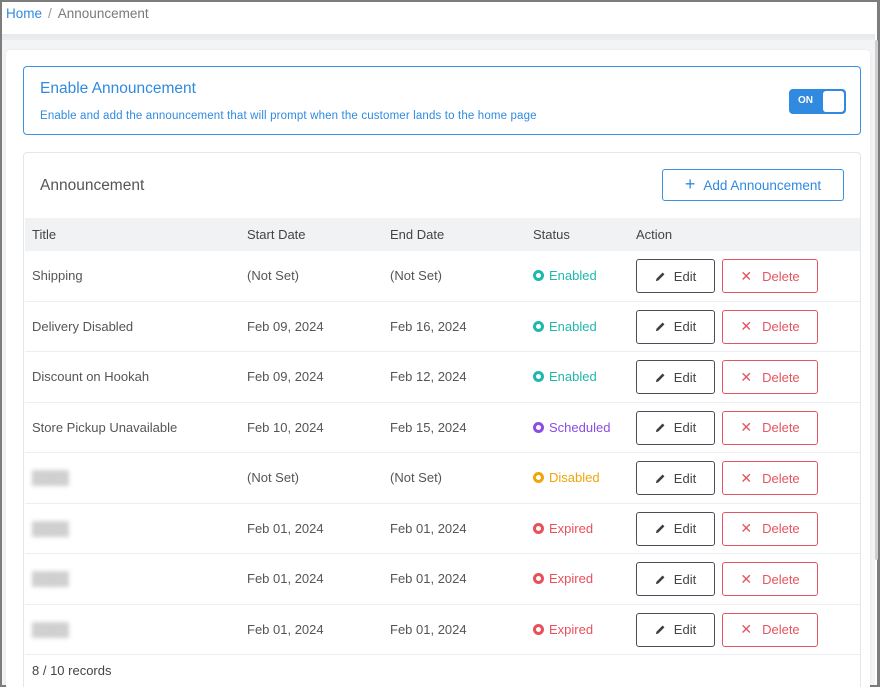 The width and height of the screenshot is (880, 687). I want to click on status-label: Disabled, so click(574, 477).